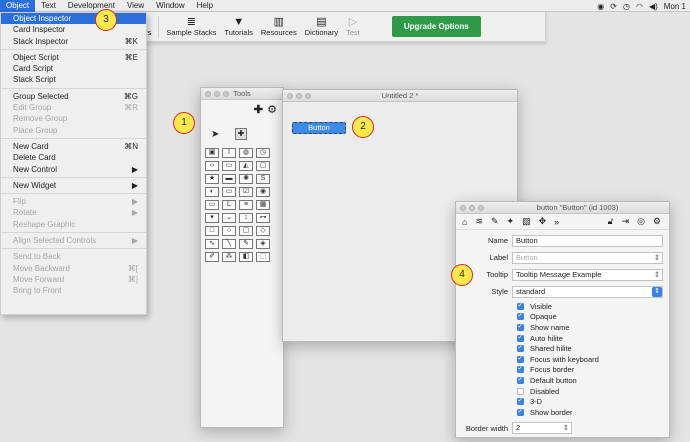 This screenshot has width=690, height=442. Describe the element at coordinates (246, 192) in the screenshot. I see `tool-checkbox-icon: ☑` at that location.